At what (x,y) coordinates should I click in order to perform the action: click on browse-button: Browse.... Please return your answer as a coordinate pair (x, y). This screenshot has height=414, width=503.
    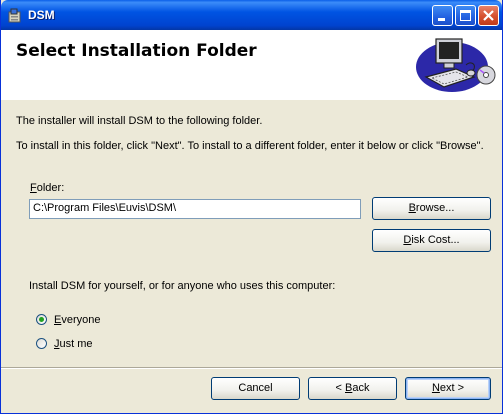
    Looking at the image, I should click on (431, 208).